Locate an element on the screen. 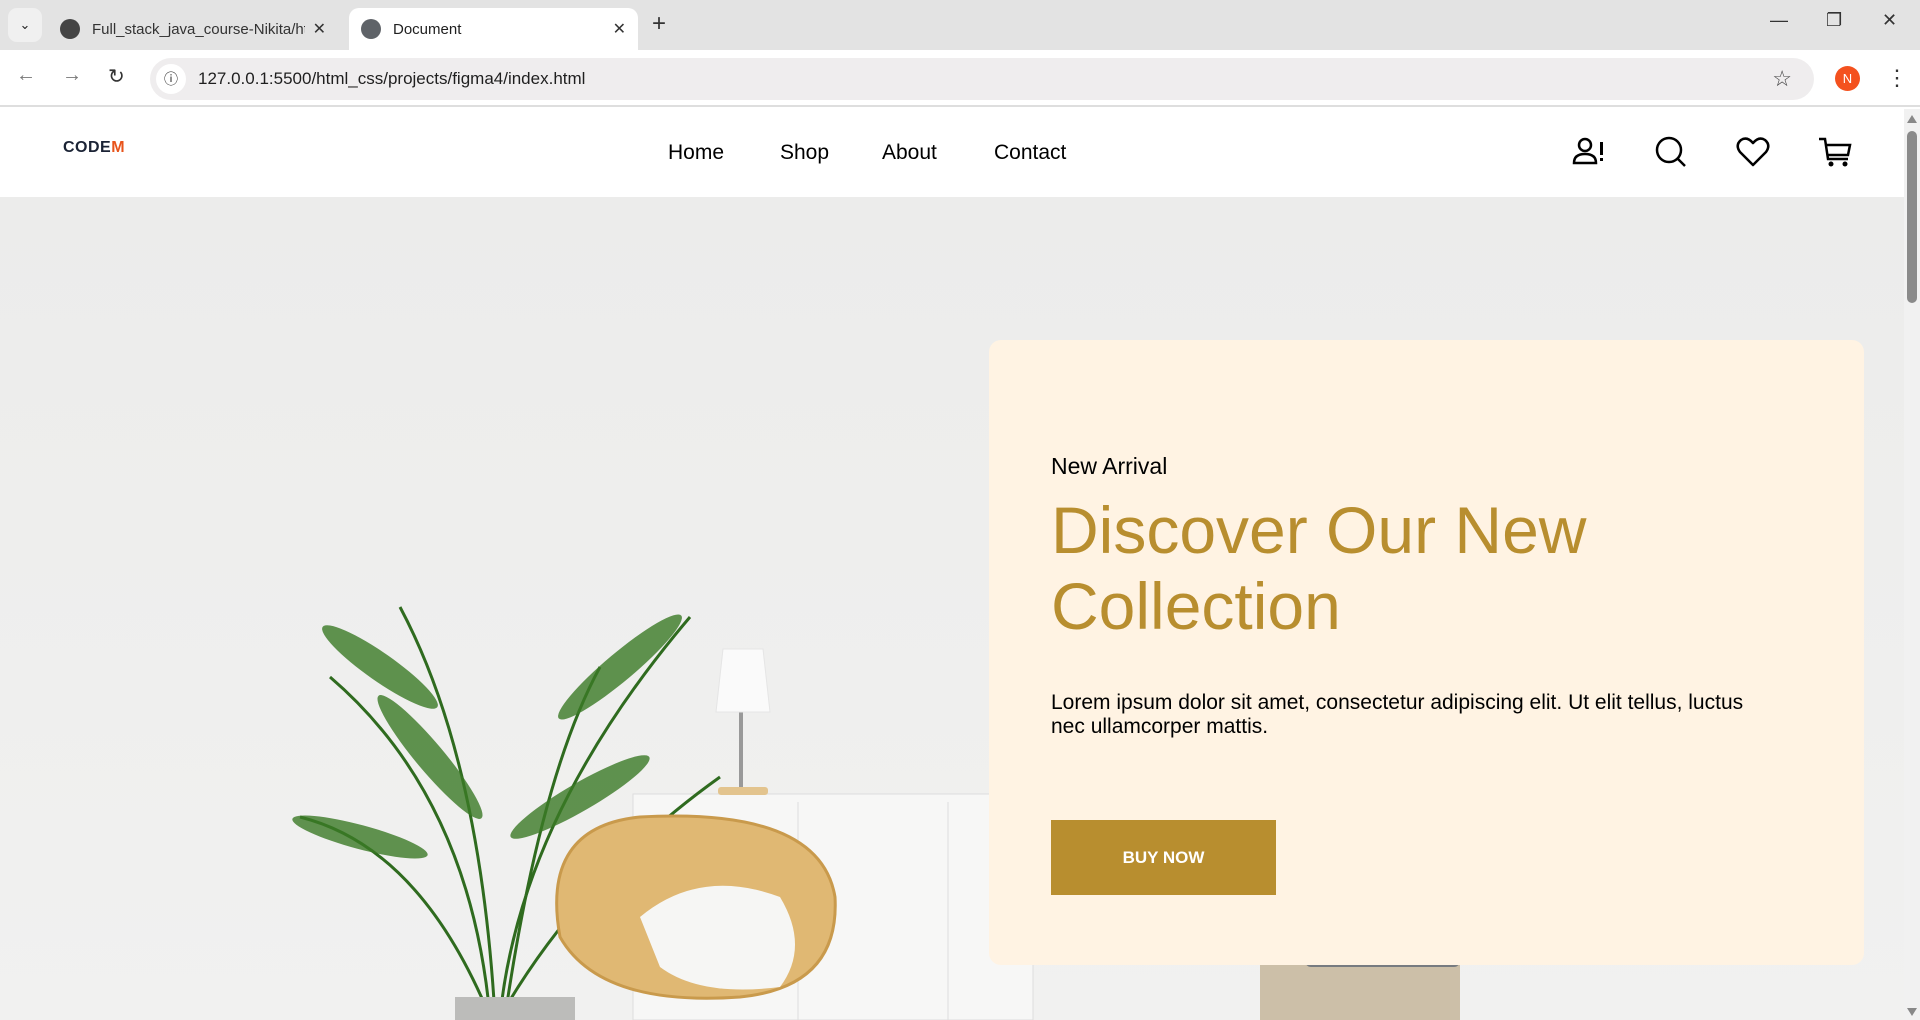 This screenshot has height=1020, width=1920. nav-home: Home is located at coordinates (696, 153).